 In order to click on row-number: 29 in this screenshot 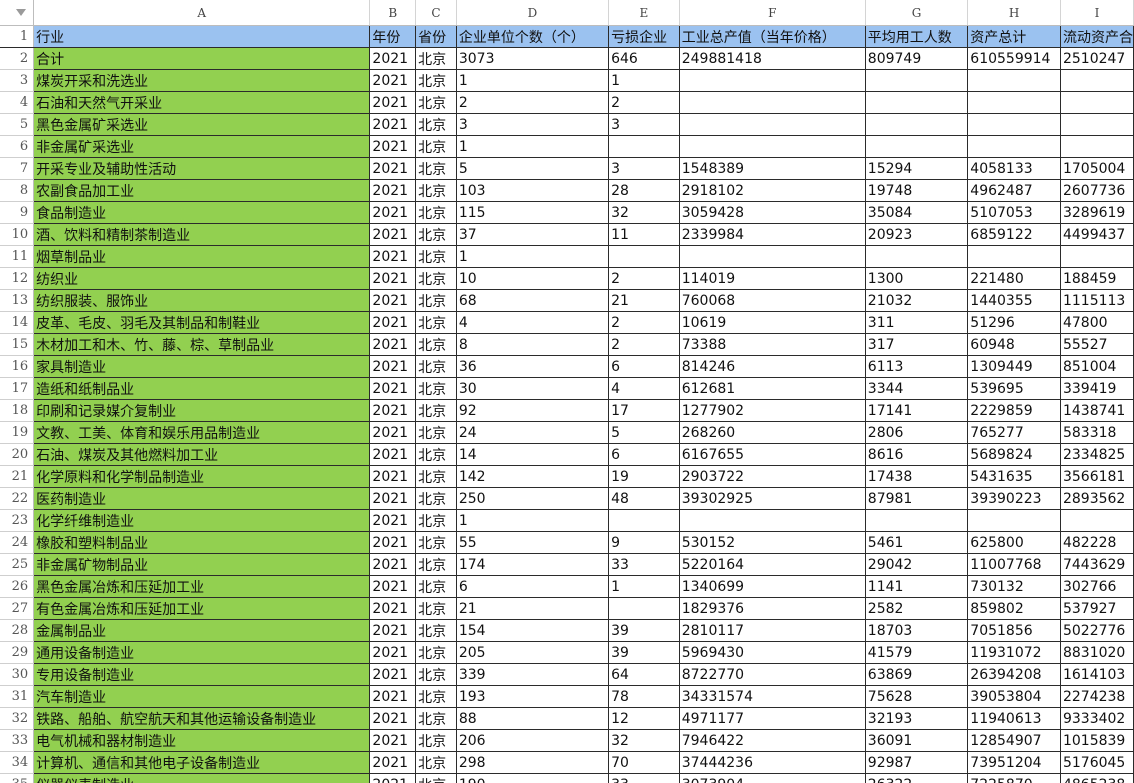, I will do `click(17, 652)`.